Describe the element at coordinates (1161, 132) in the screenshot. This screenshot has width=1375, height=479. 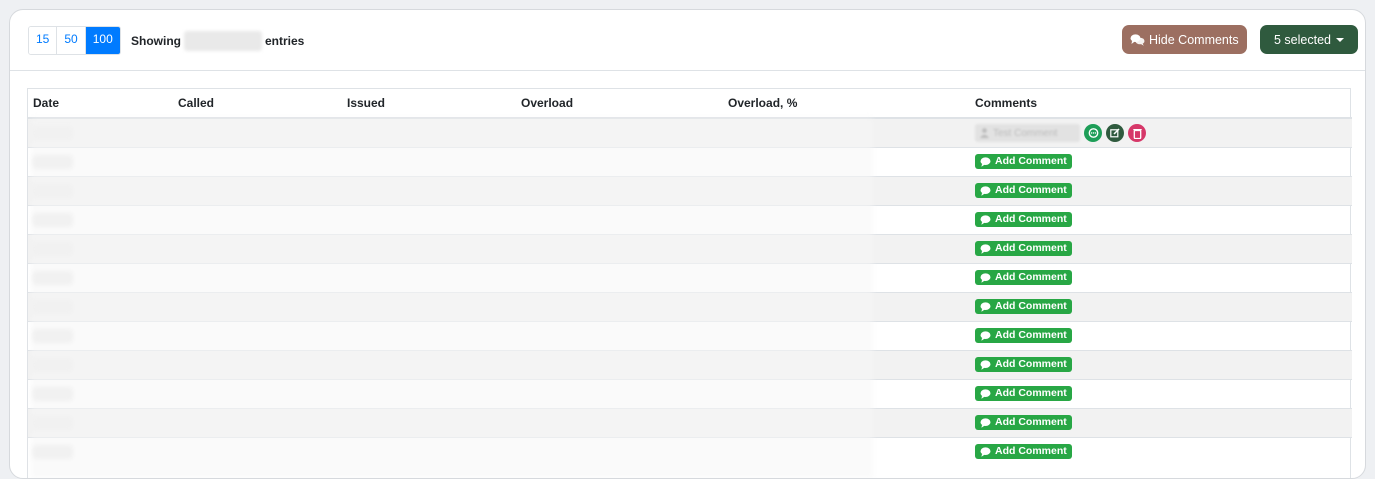
I see `comments-cell: Test Comment` at that location.